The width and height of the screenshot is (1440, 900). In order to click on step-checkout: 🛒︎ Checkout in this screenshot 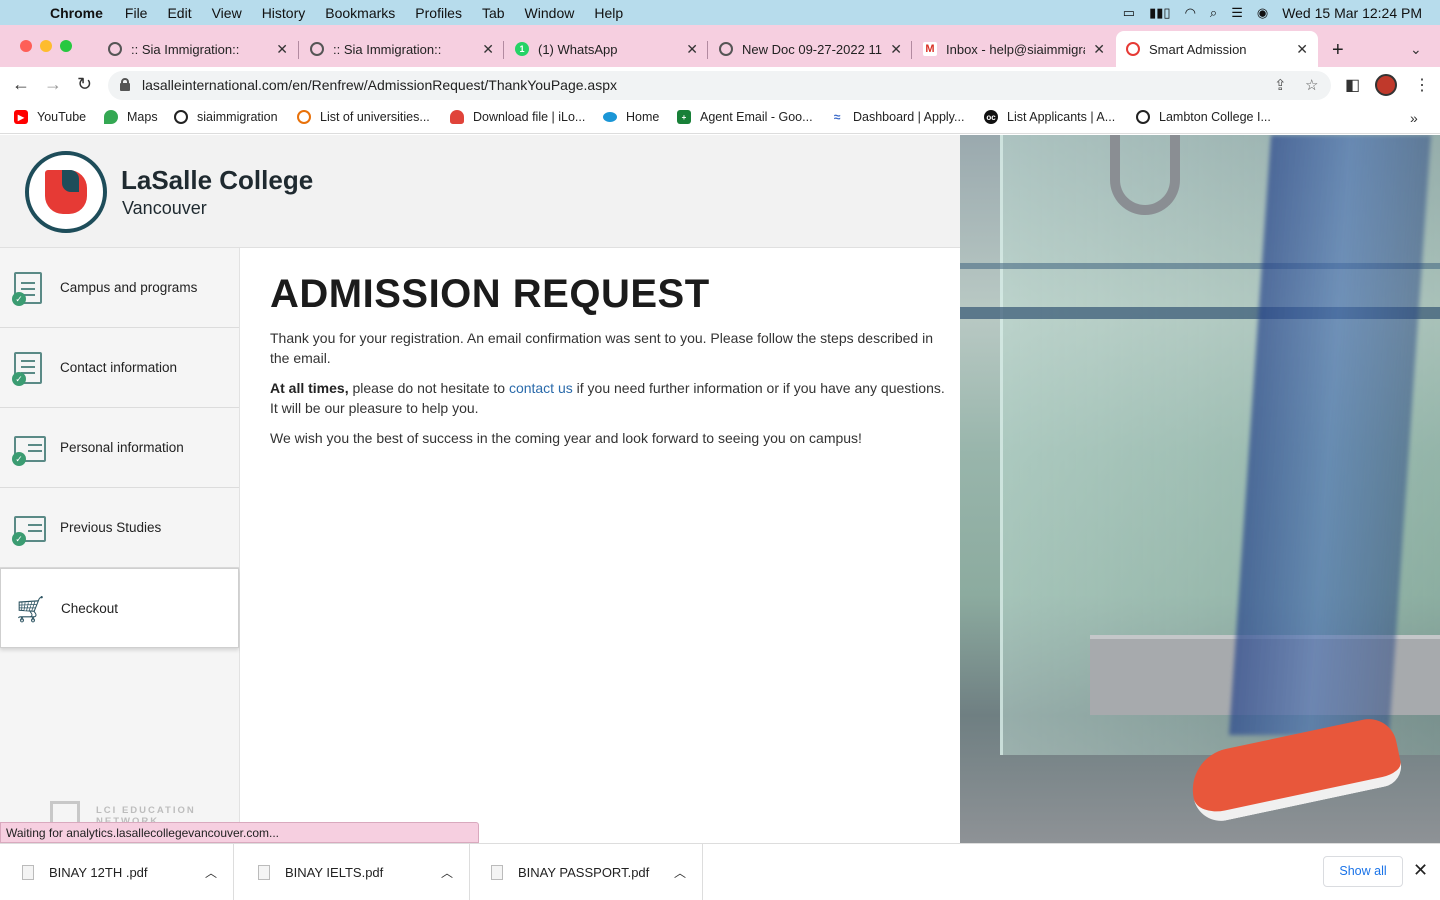, I will do `click(119, 608)`.